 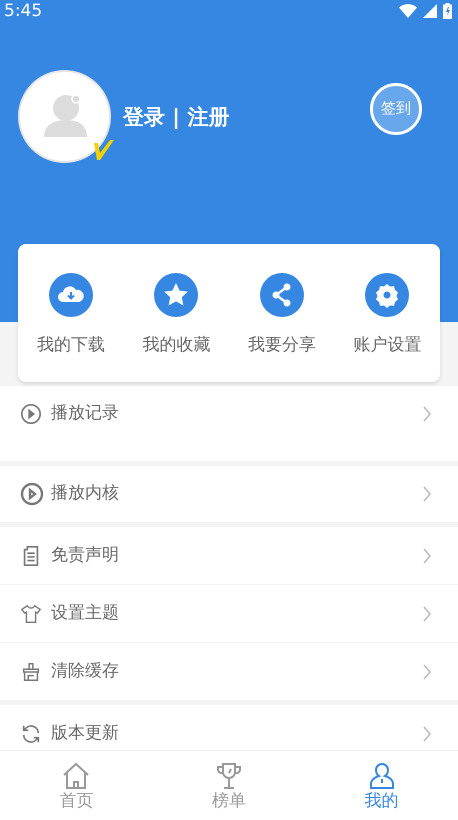 I want to click on menu-label: 版本更新, so click(x=85, y=733).